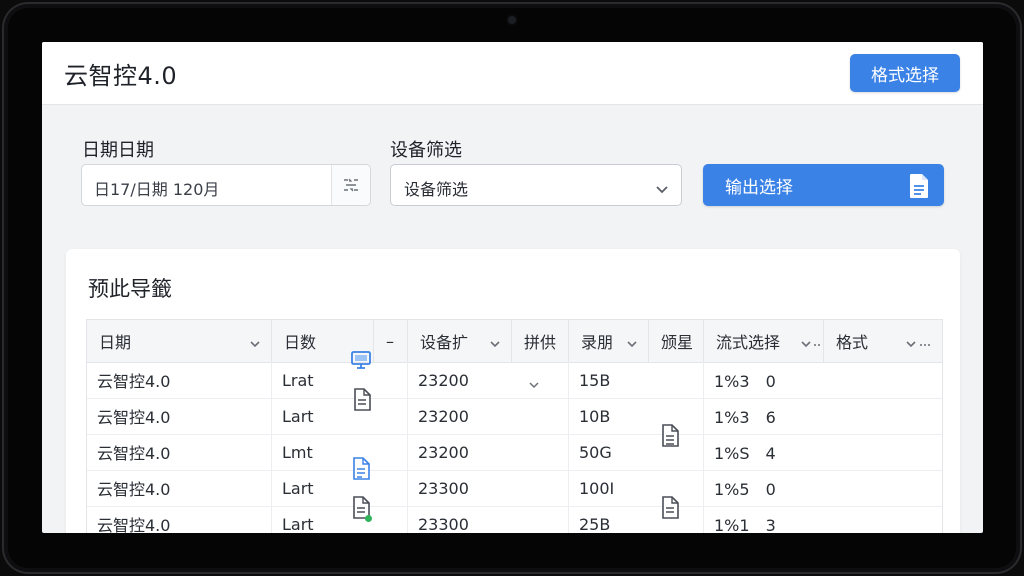  What do you see at coordinates (350, 185) in the screenshot?
I see `filter-icon` at bounding box center [350, 185].